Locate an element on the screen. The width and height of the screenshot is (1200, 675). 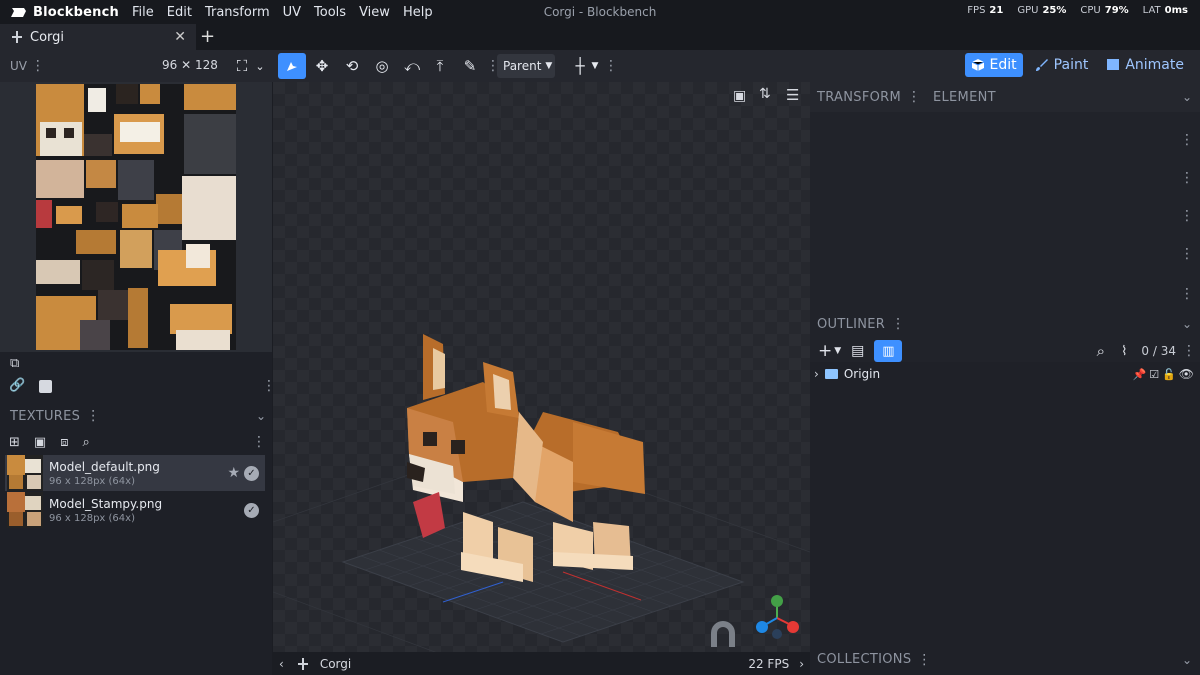
eye-icon: 👁 is located at coordinates (1186, 374).